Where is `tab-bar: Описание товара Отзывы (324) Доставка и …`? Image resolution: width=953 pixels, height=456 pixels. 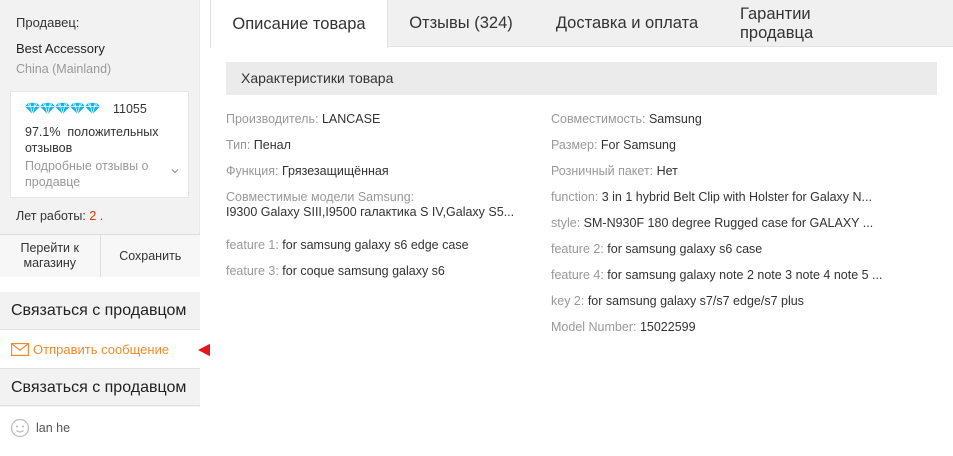
tab-bar: Описание товара Отзывы (324) Доставка и … is located at coordinates (581, 24).